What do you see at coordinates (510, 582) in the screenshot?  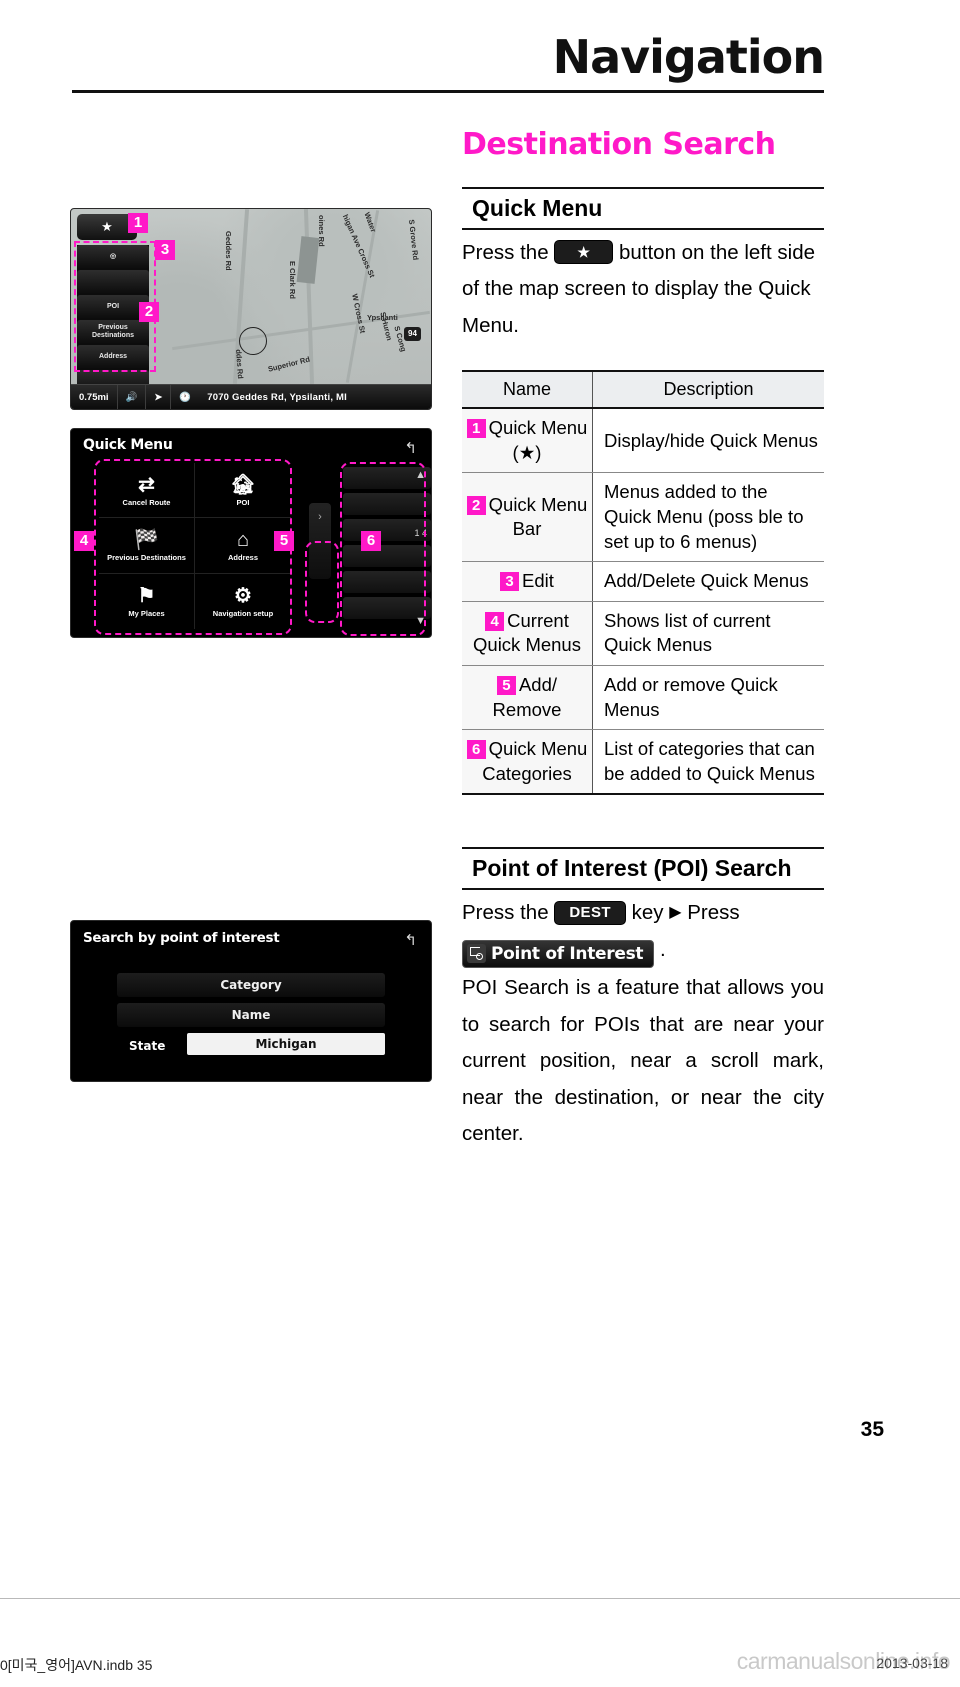 I see `row-number-badge: 3` at bounding box center [510, 582].